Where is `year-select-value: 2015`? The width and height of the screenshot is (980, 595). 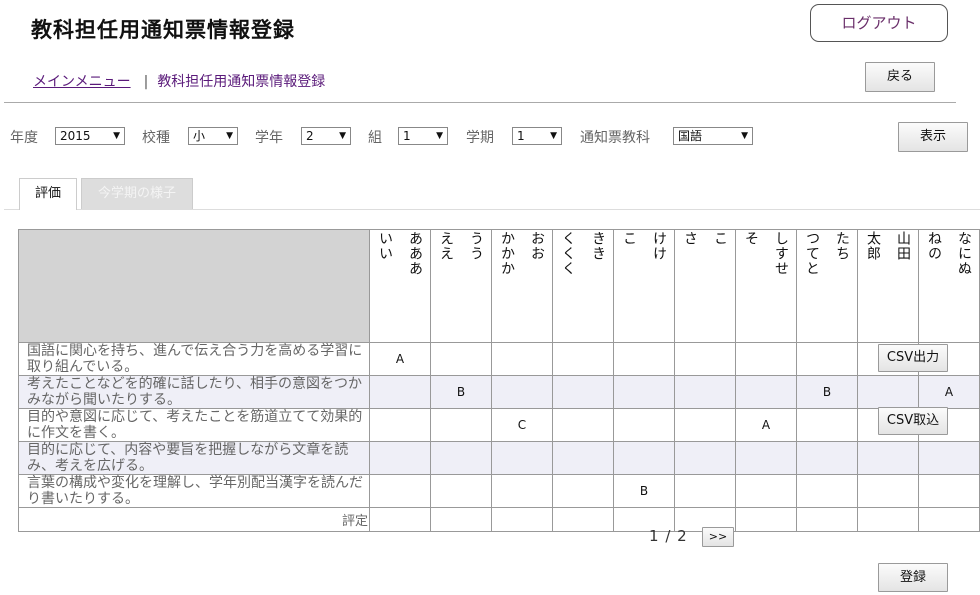 year-select-value: 2015 is located at coordinates (75, 136).